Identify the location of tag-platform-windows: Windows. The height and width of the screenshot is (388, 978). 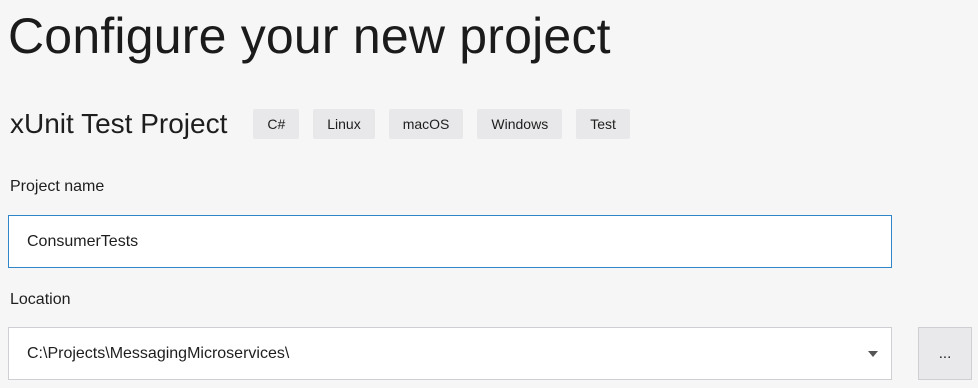
(520, 124).